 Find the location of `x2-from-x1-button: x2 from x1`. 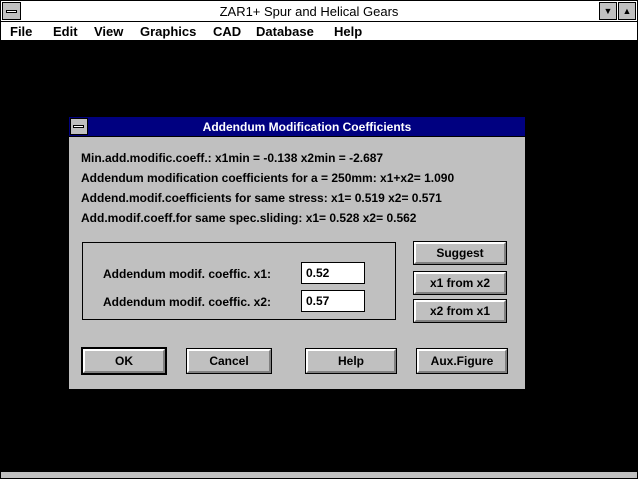

x2-from-x1-button: x2 from x1 is located at coordinates (460, 311).